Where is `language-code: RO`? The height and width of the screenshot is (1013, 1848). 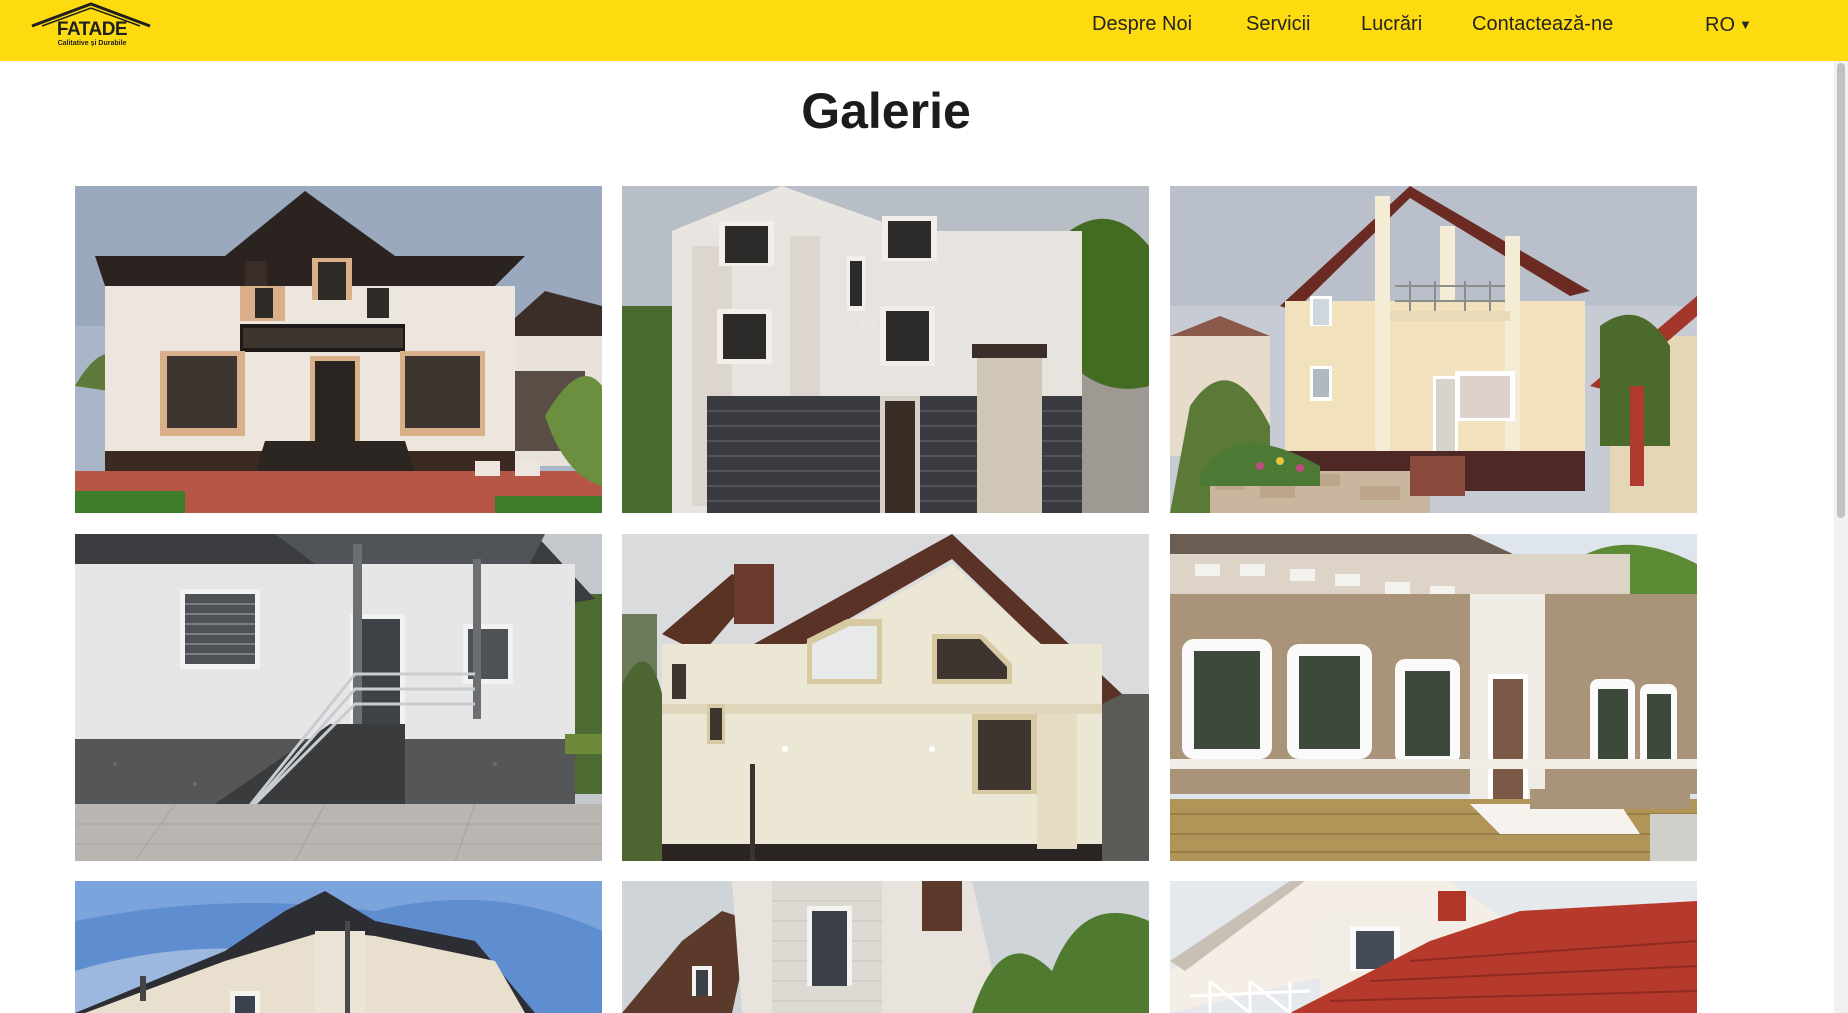 language-code: RO is located at coordinates (1720, 25).